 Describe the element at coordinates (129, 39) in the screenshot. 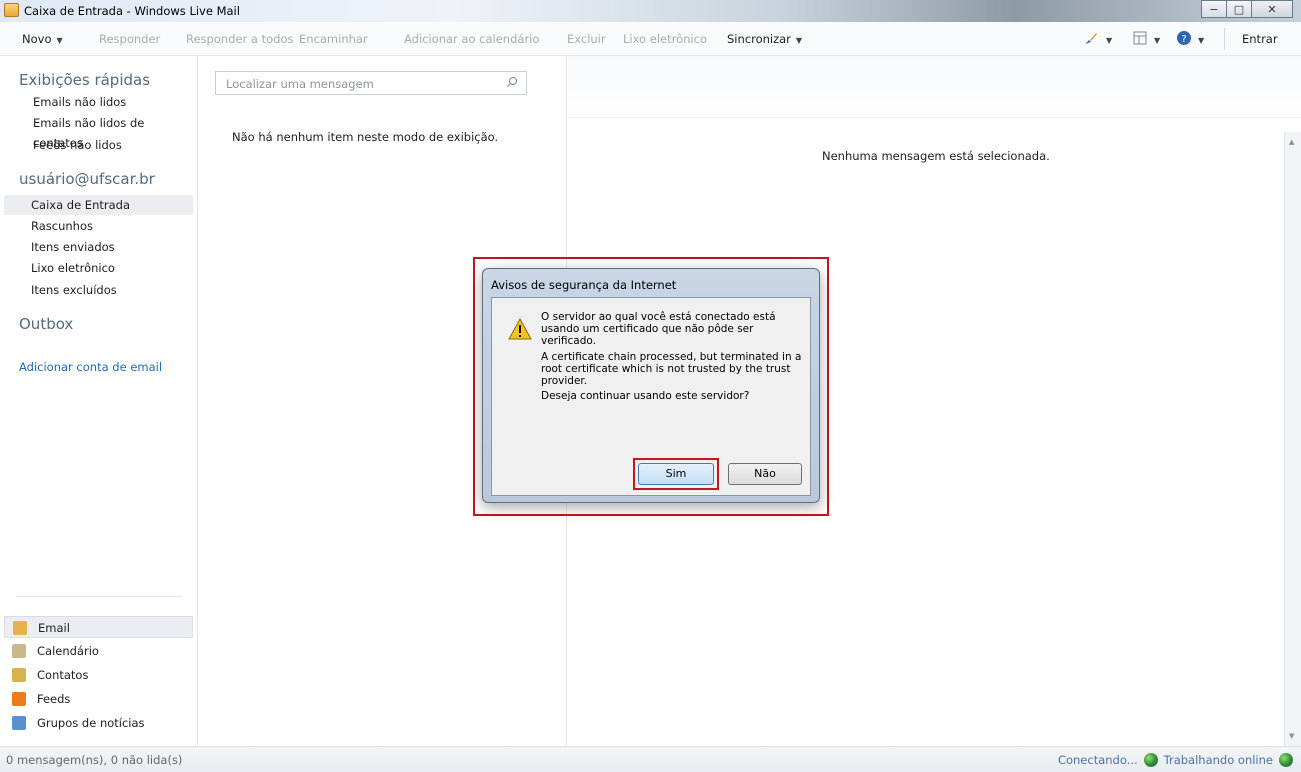

I see `reply-button: Responder` at that location.